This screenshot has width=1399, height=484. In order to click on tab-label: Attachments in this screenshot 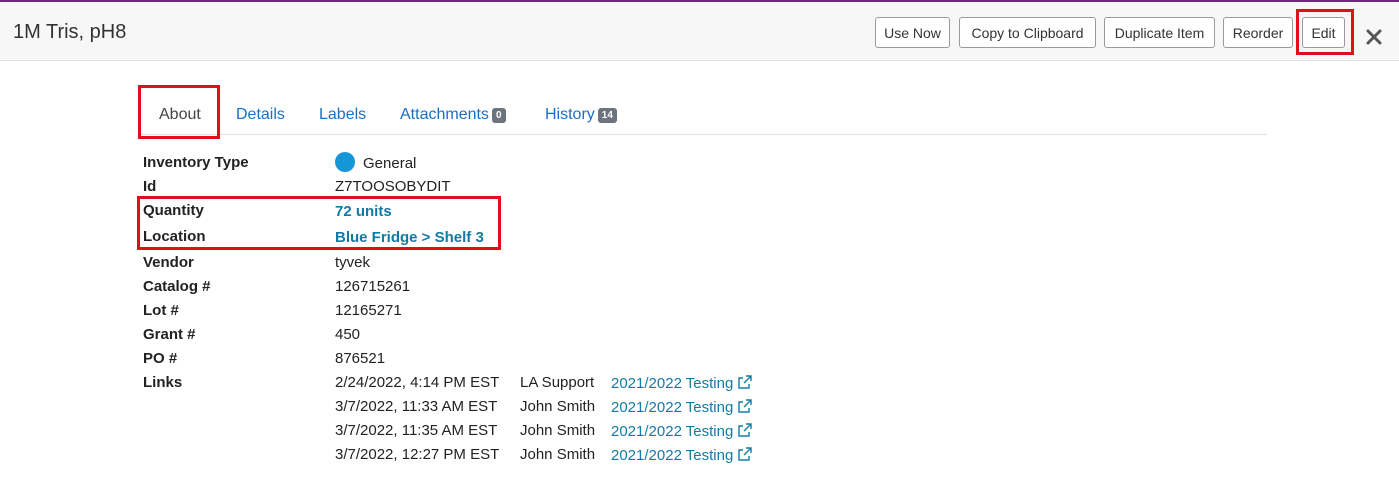, I will do `click(444, 114)`.